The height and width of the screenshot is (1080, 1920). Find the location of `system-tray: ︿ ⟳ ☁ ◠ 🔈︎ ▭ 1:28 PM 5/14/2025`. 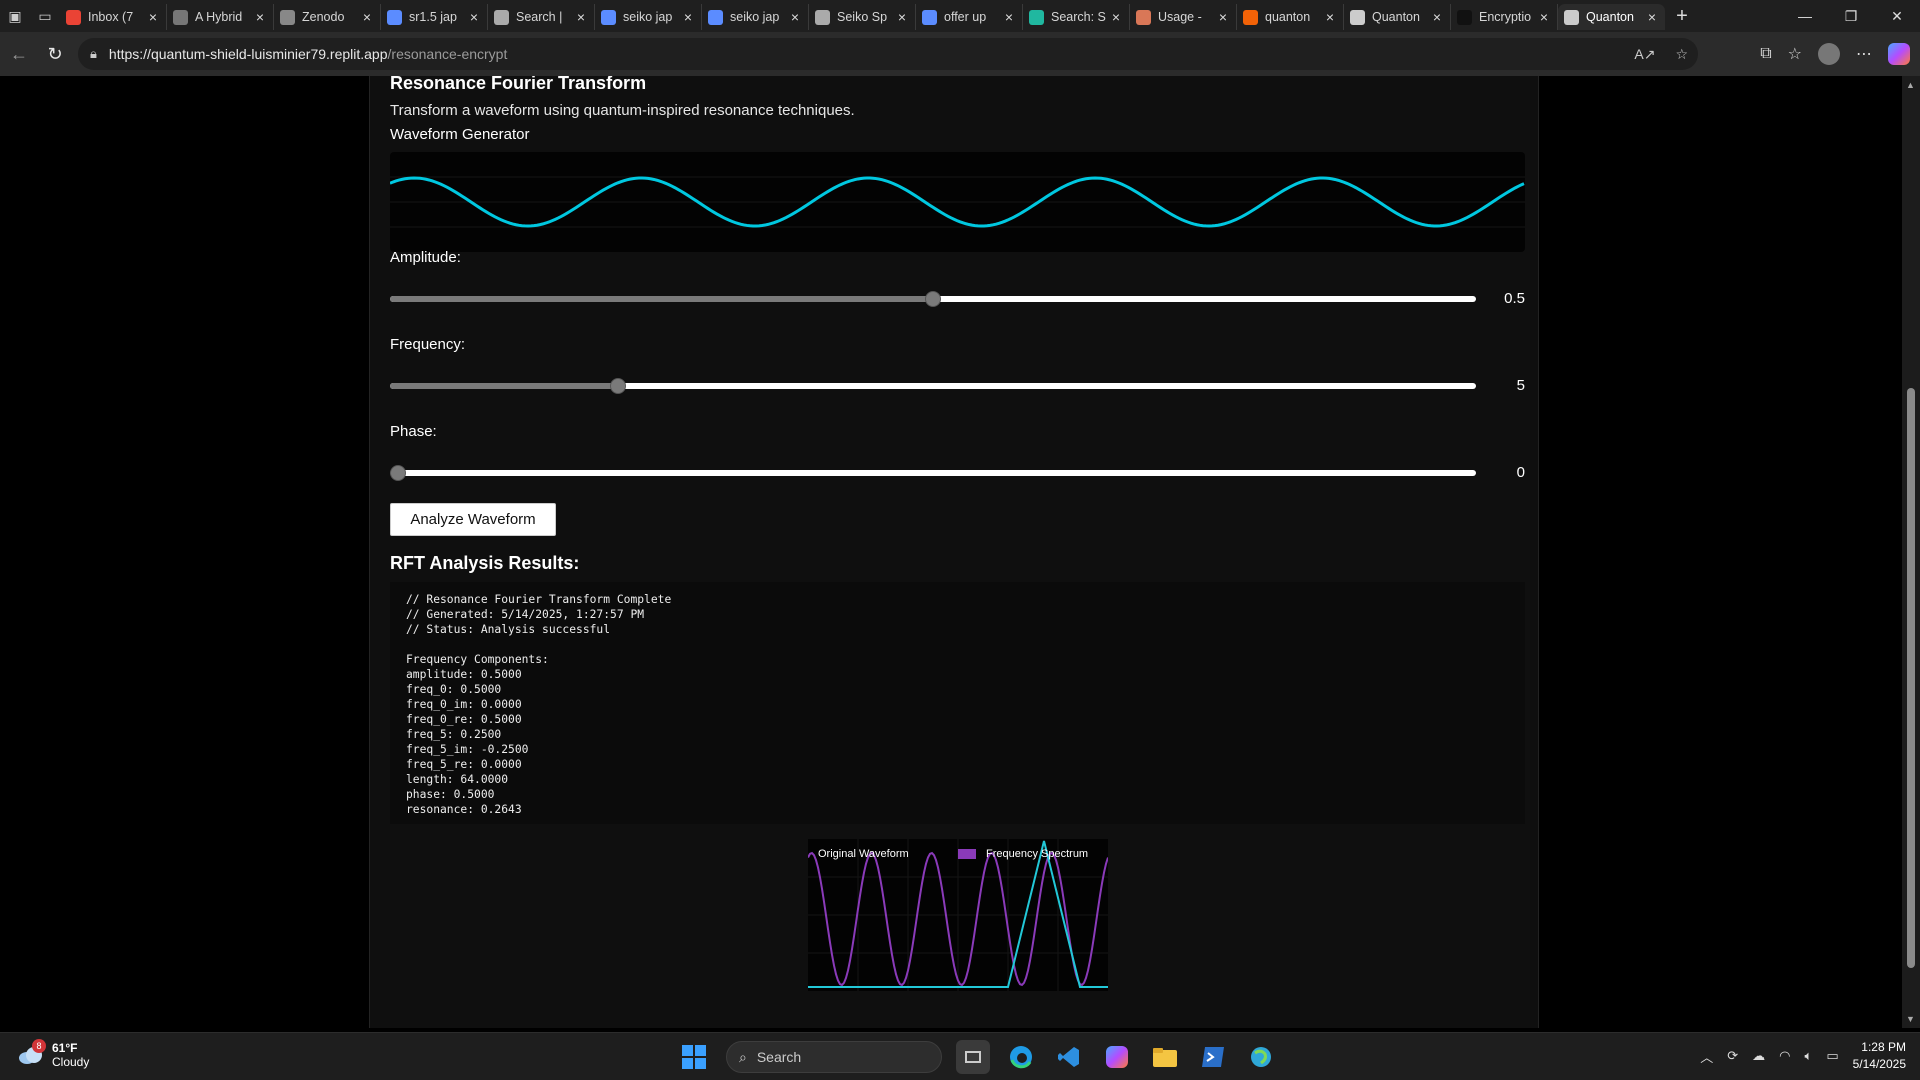

system-tray: ︿ ⟳ ☁ ◠ 🔈︎ ▭ 1:28 PM 5/14/2025 is located at coordinates (1803, 1056).